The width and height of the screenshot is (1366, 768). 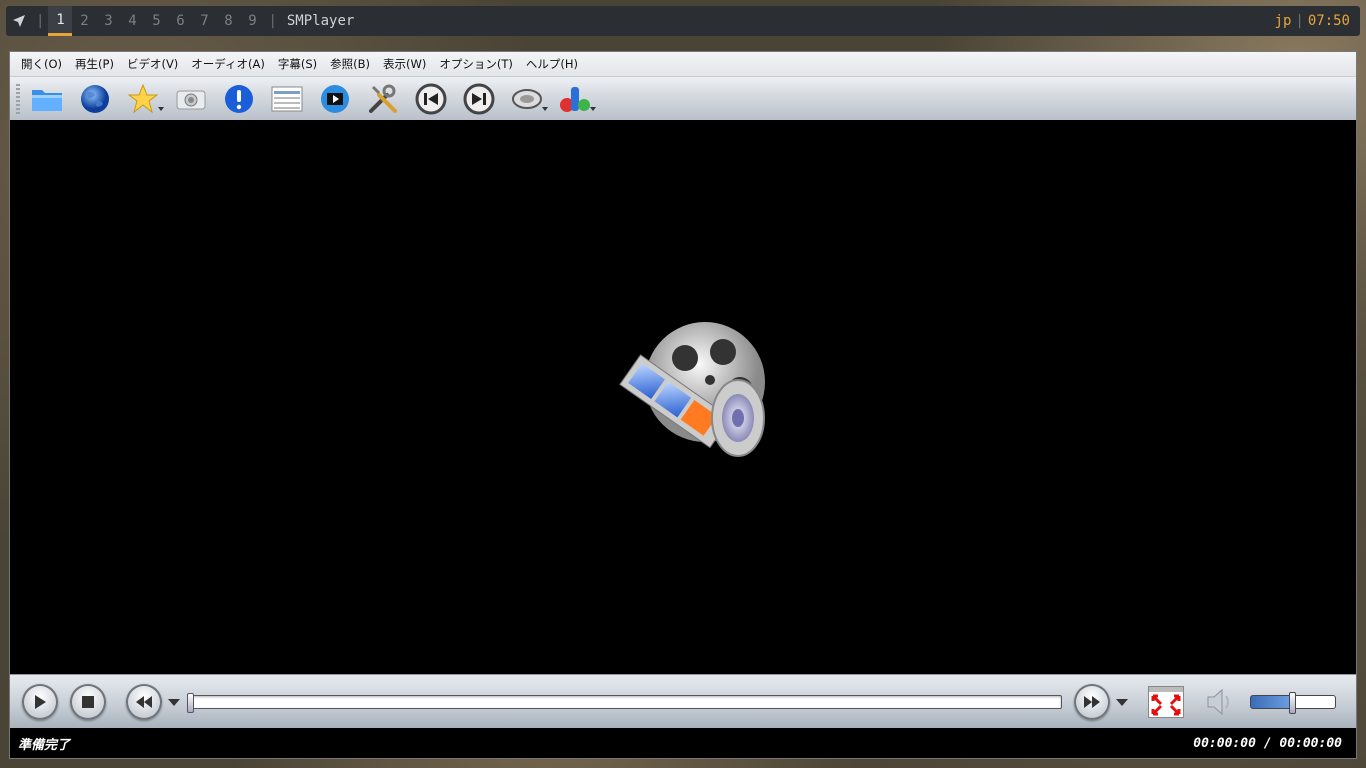 I want to click on workspace-2: 2, so click(x=84, y=21).